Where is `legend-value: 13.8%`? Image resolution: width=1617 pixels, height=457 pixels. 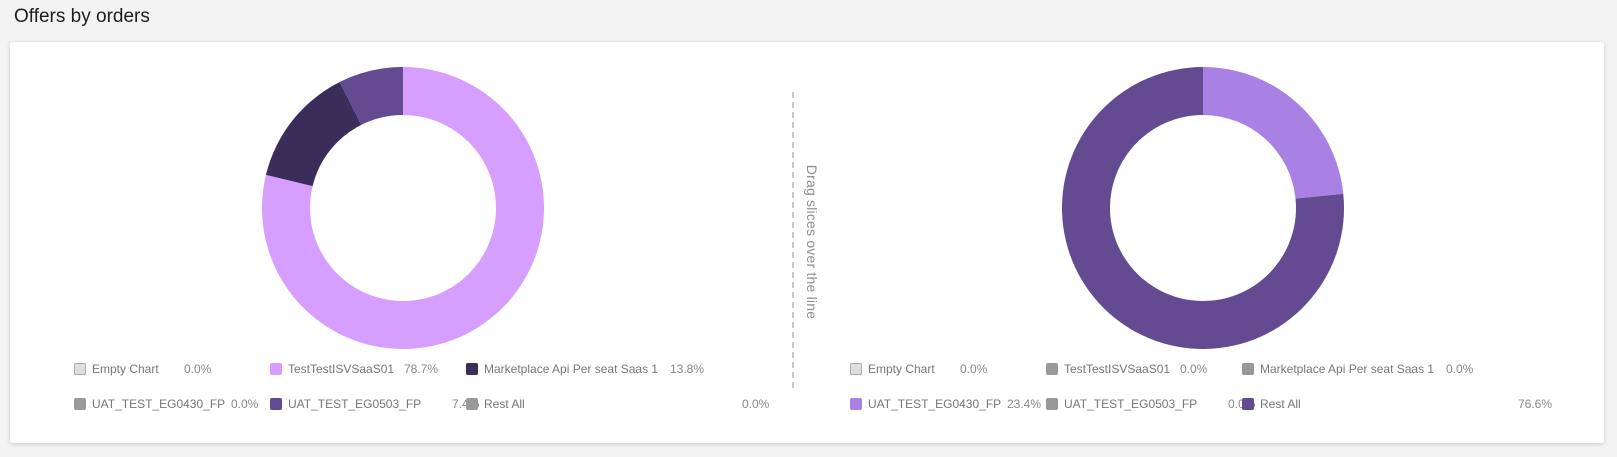
legend-value: 13.8% is located at coordinates (687, 369).